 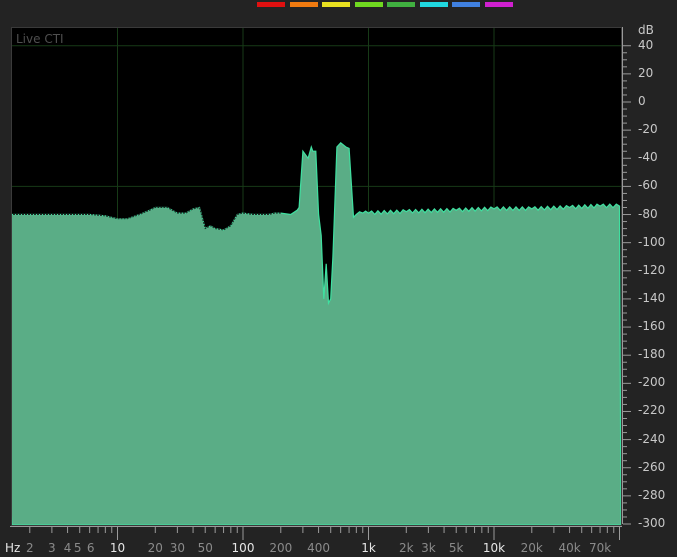 I want to click on db-tick-label: -200, so click(x=652, y=382).